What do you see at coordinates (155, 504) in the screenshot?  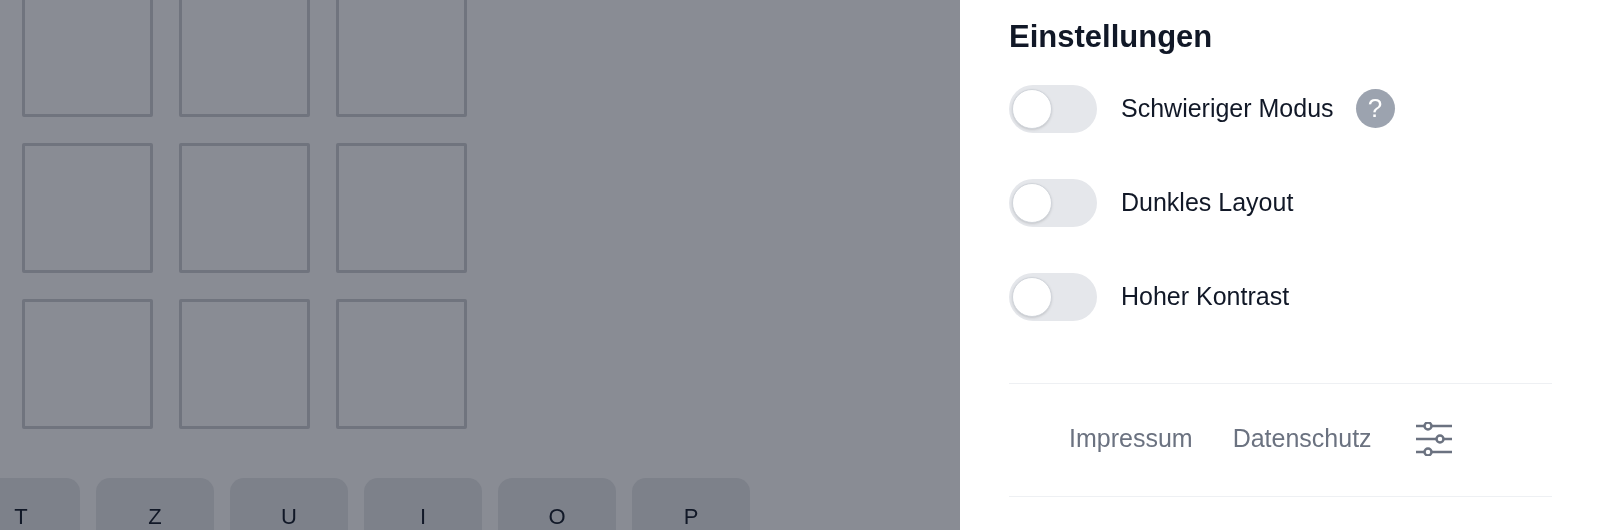 I see `keyboard-key: Z` at bounding box center [155, 504].